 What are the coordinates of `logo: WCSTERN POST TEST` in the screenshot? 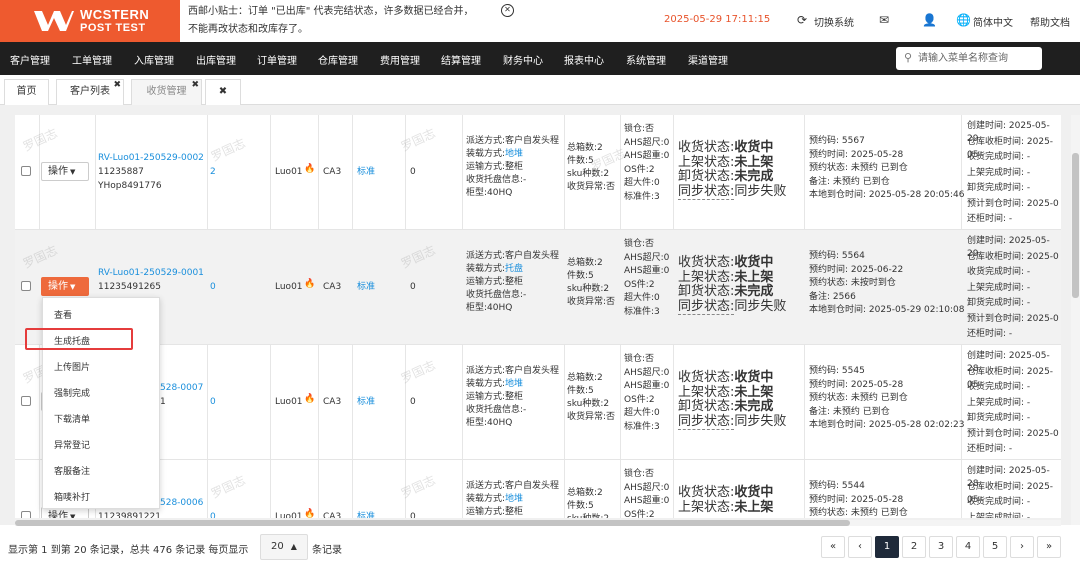 It's located at (90, 21).